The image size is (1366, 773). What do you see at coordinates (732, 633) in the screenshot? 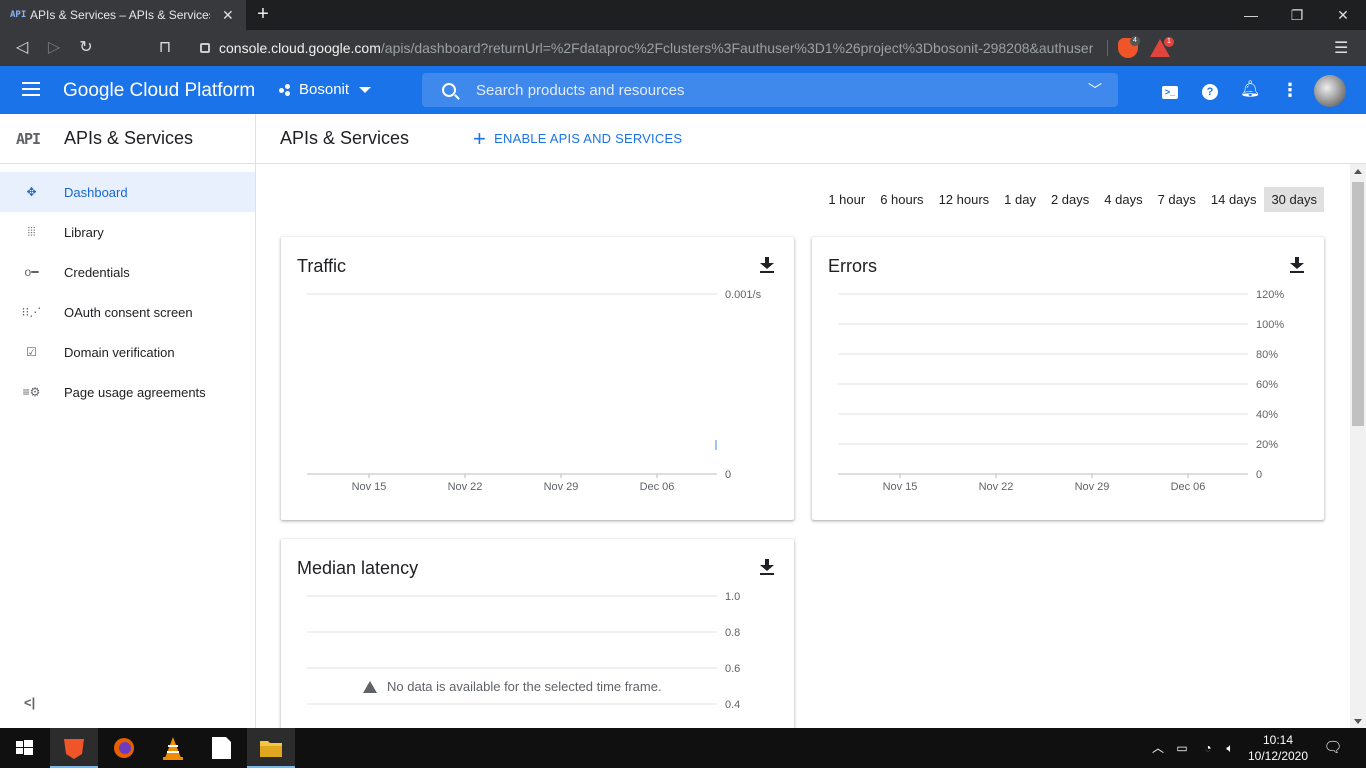
I see `y-tick-label: 0.8` at bounding box center [732, 633].